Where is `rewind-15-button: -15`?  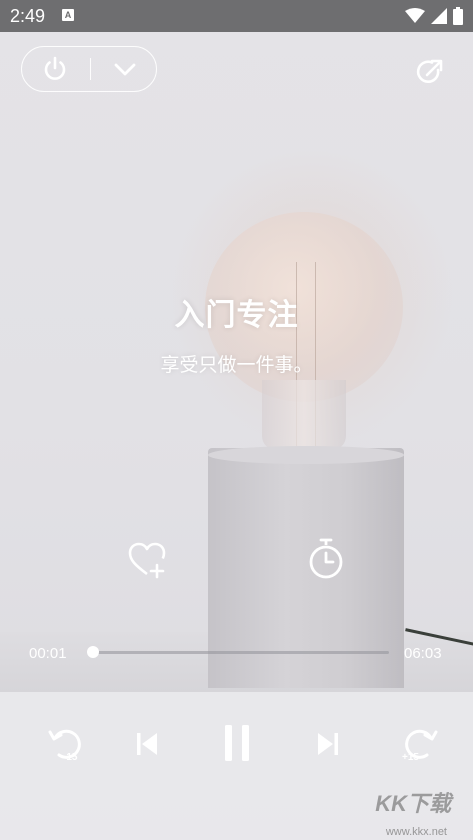 rewind-15-button: -15 is located at coordinates (66, 744).